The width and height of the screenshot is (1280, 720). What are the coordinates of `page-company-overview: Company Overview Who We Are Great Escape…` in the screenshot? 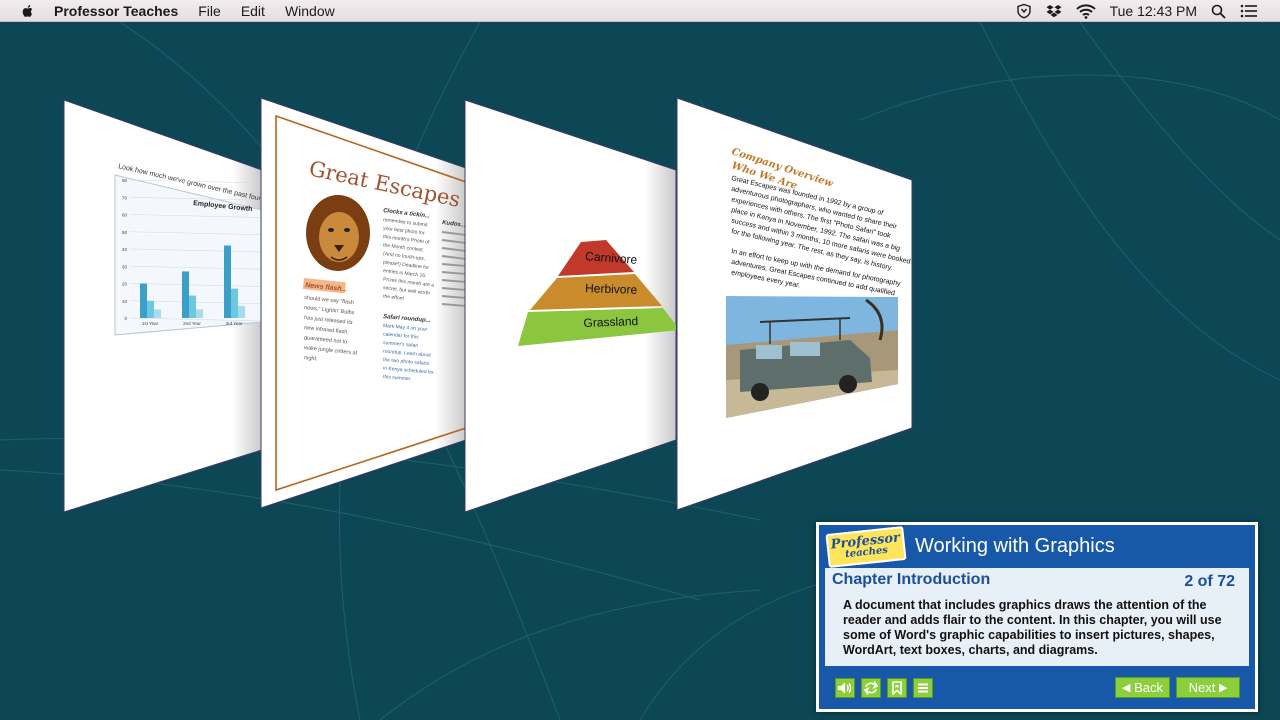 It's located at (794, 304).